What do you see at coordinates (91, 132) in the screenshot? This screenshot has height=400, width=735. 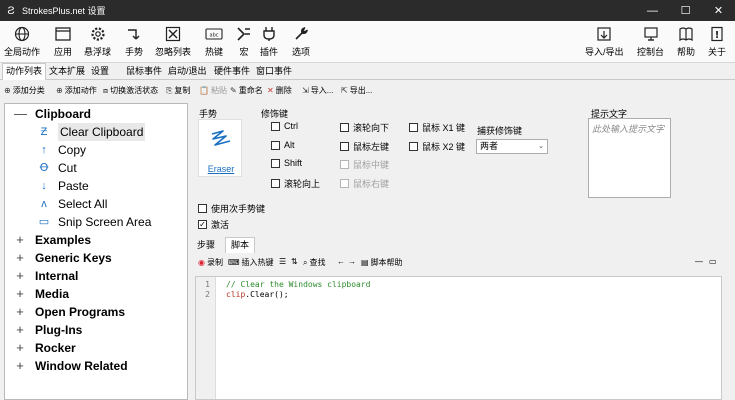 I see `tree-action-clear-clipboard: Ƶ Clear Clipboard` at bounding box center [91, 132].